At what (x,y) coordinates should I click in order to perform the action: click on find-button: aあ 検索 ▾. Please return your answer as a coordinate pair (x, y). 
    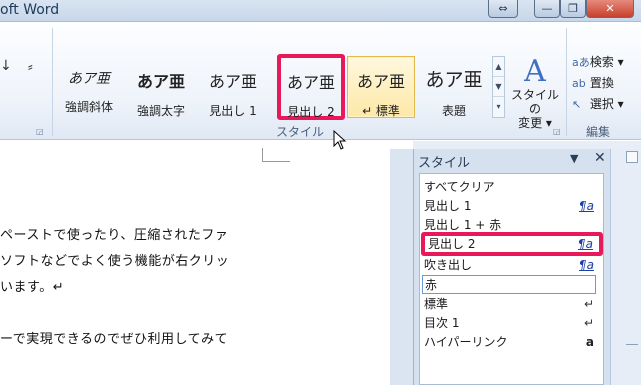
    Looking at the image, I should click on (598, 62).